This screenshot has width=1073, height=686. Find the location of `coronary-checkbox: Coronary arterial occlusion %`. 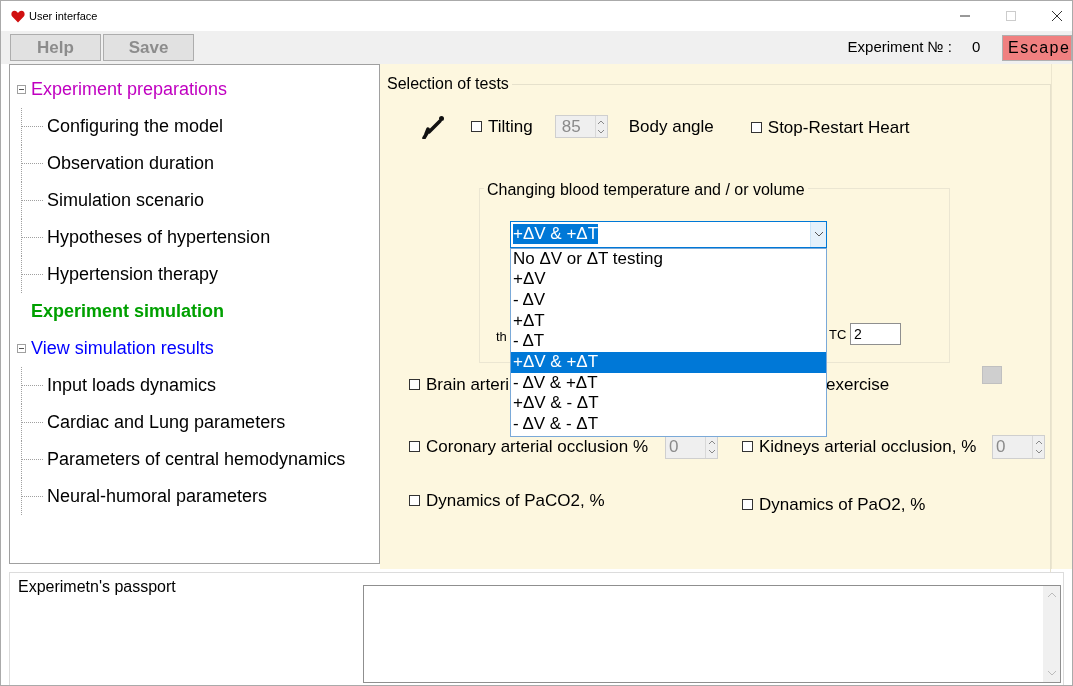

coronary-checkbox: Coronary arterial occlusion % is located at coordinates (537, 446).